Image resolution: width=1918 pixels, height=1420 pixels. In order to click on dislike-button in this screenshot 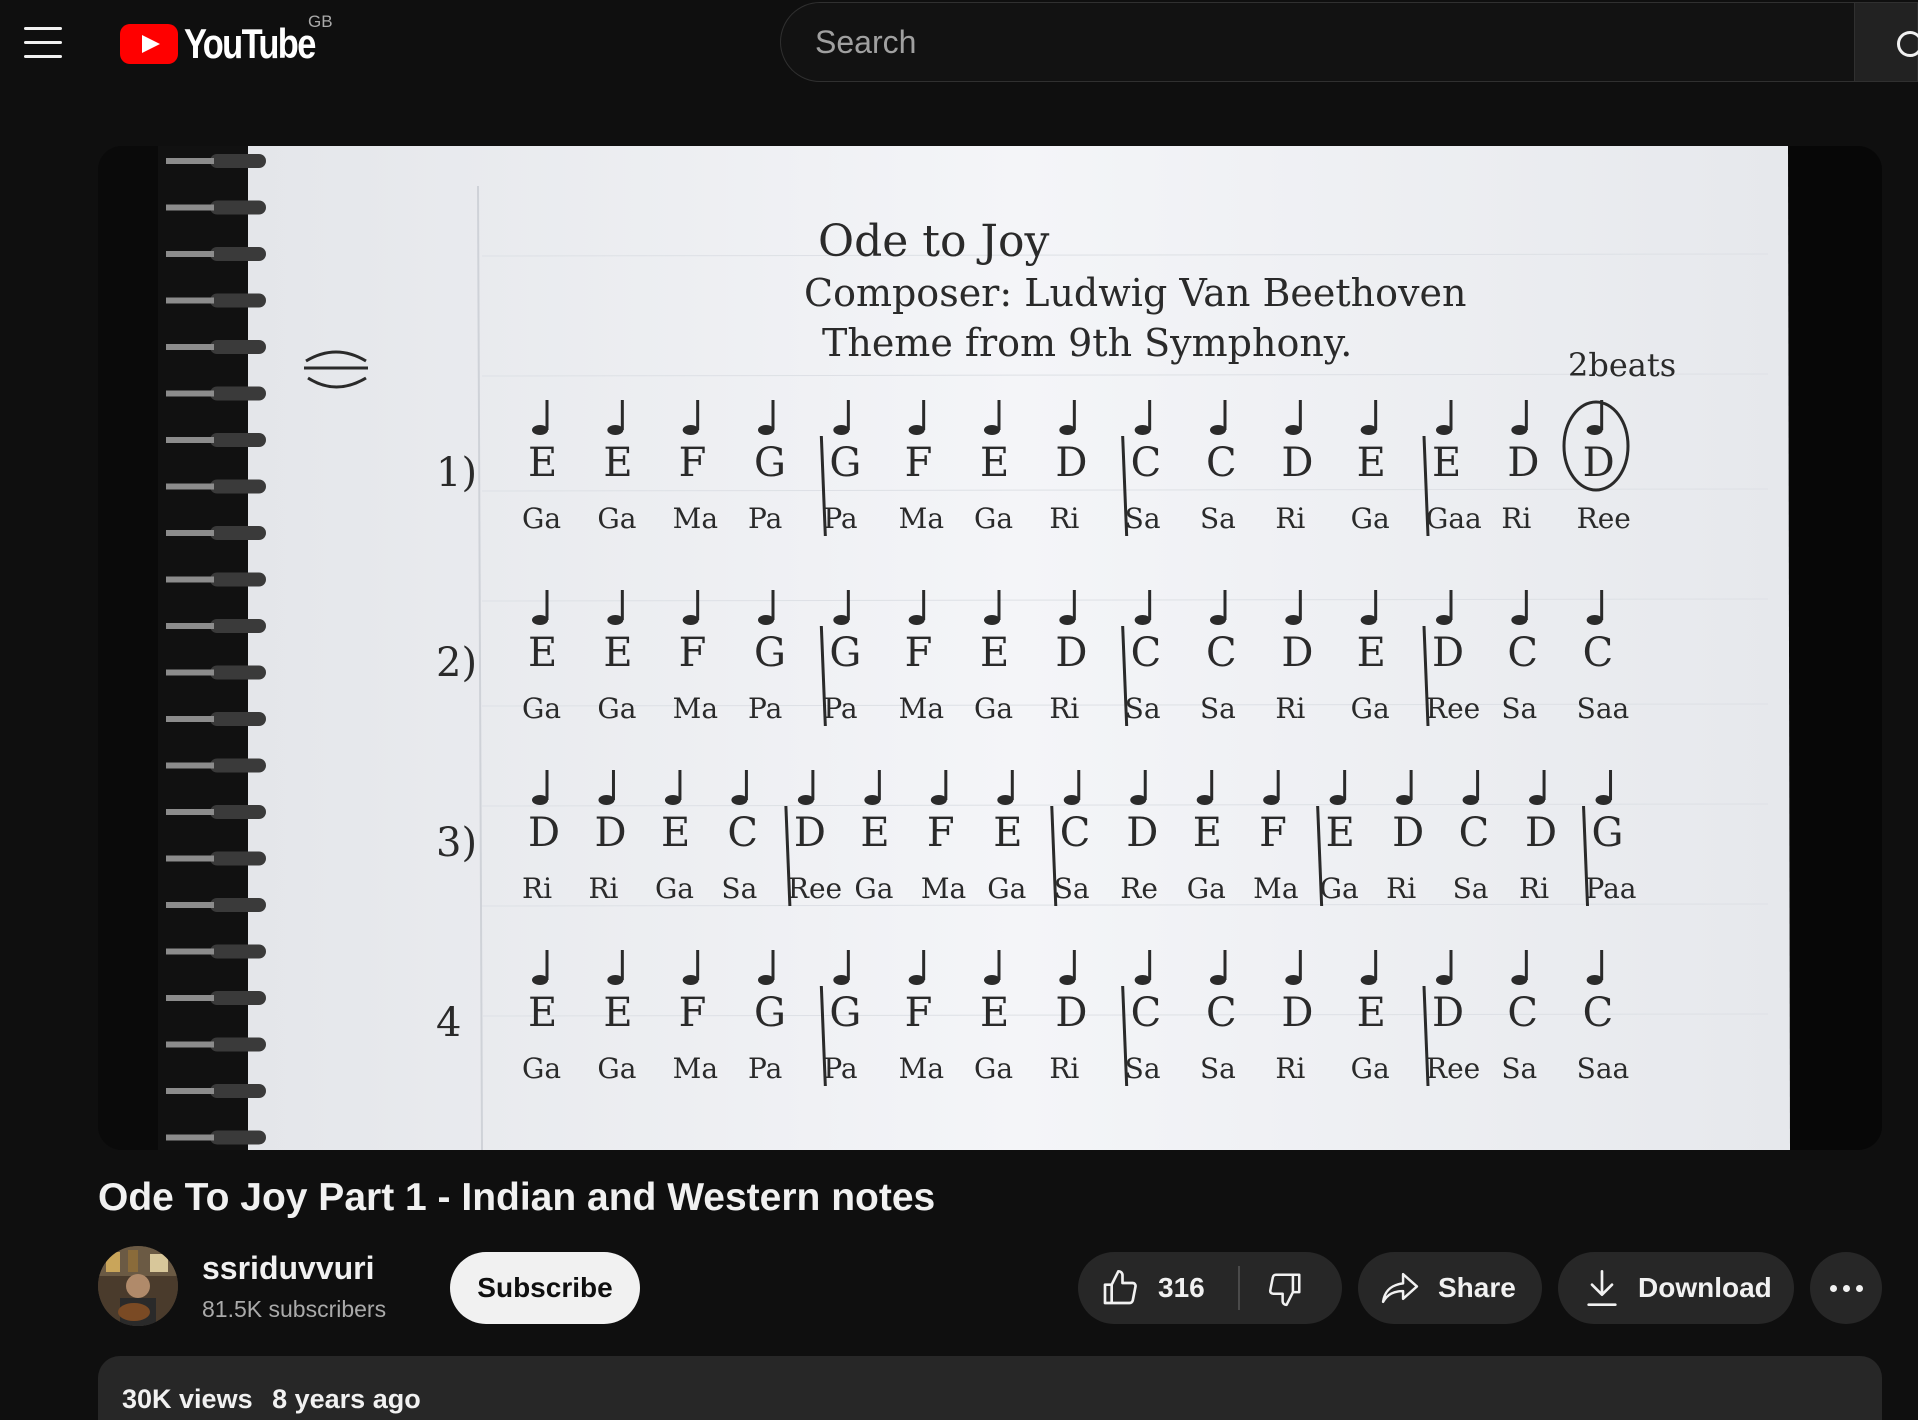, I will do `click(1291, 1288)`.